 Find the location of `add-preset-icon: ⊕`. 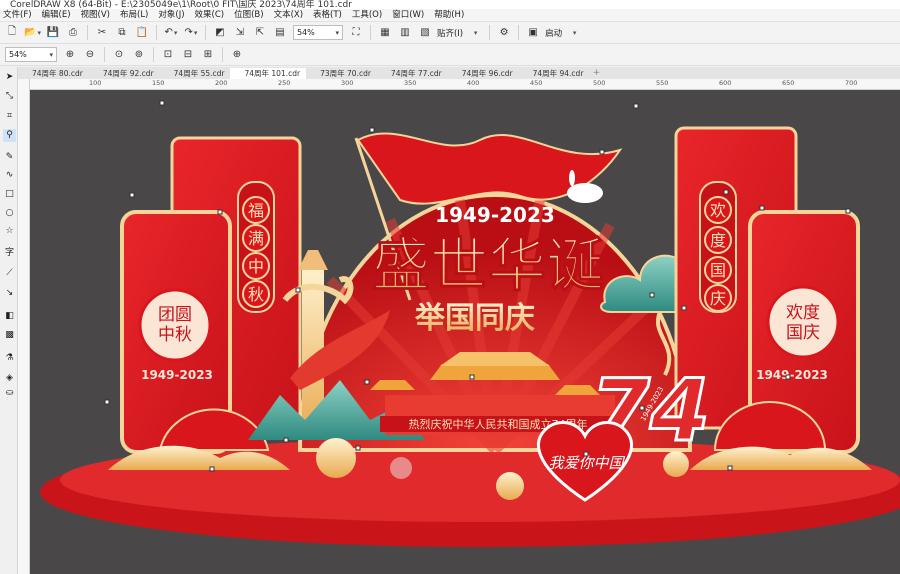

add-preset-icon: ⊕ is located at coordinates (237, 55).